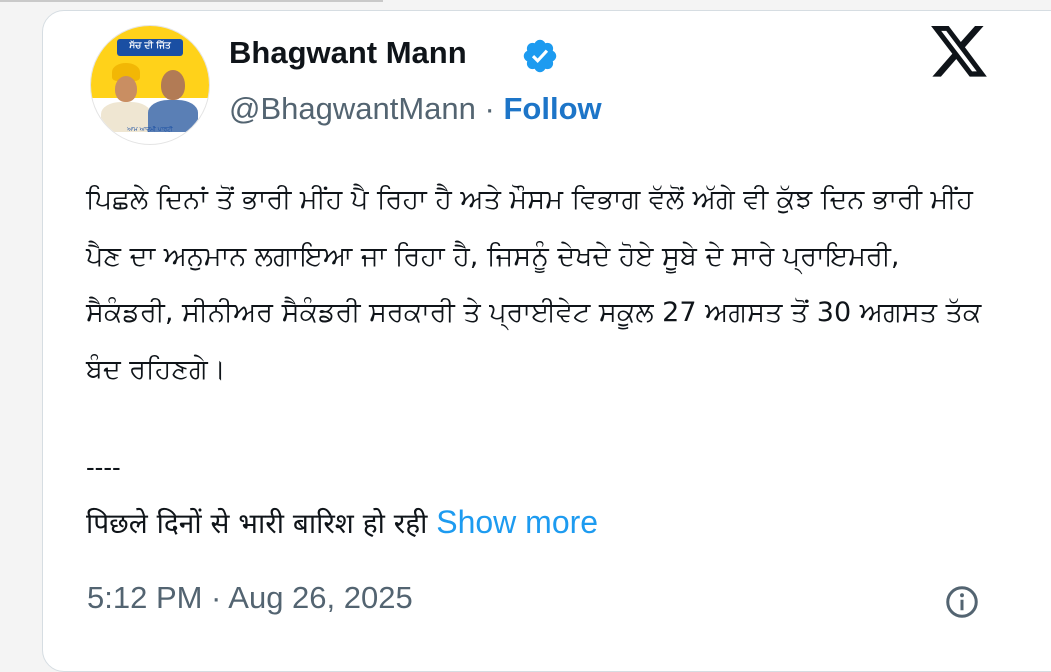 The height and width of the screenshot is (672, 1051). What do you see at coordinates (191, 1) in the screenshot?
I see `top-divider` at bounding box center [191, 1].